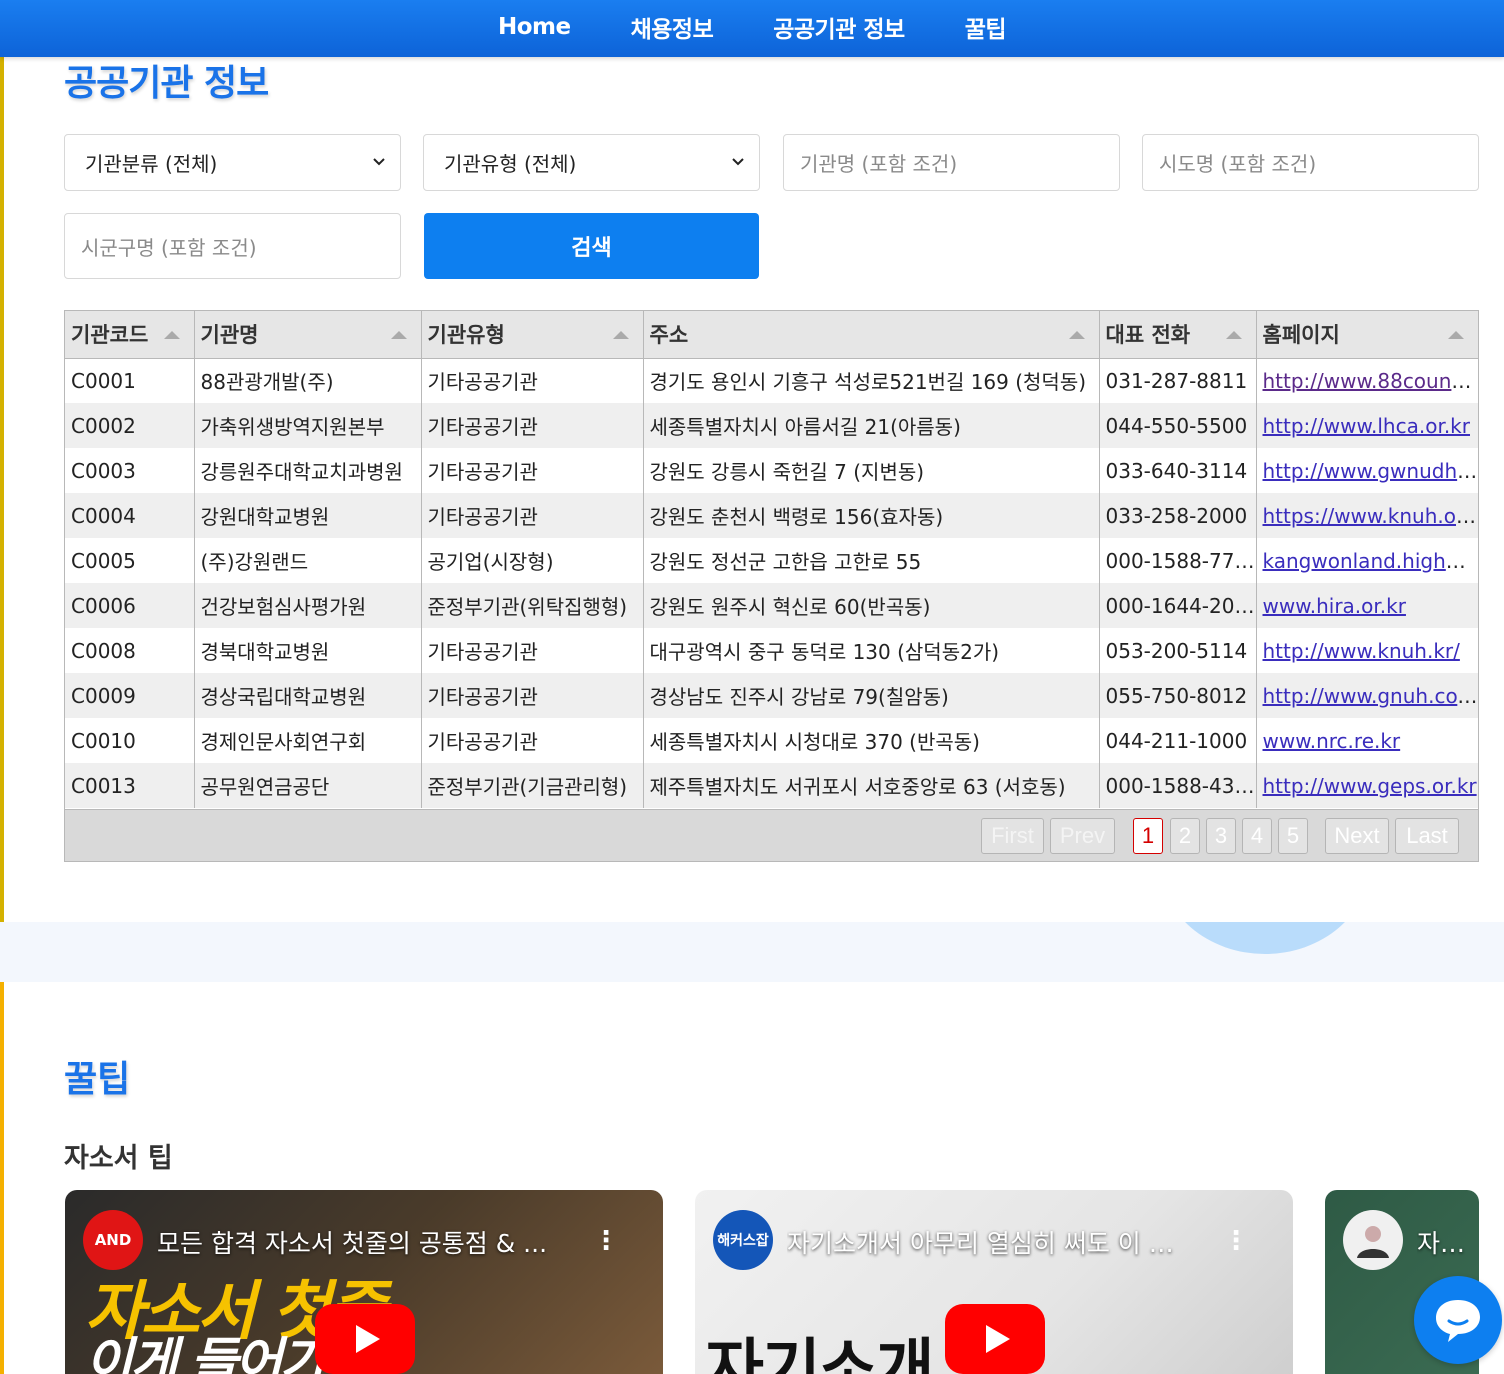  Describe the element at coordinates (672, 27) in the screenshot. I see `nav-jobs: 채용정보` at that location.